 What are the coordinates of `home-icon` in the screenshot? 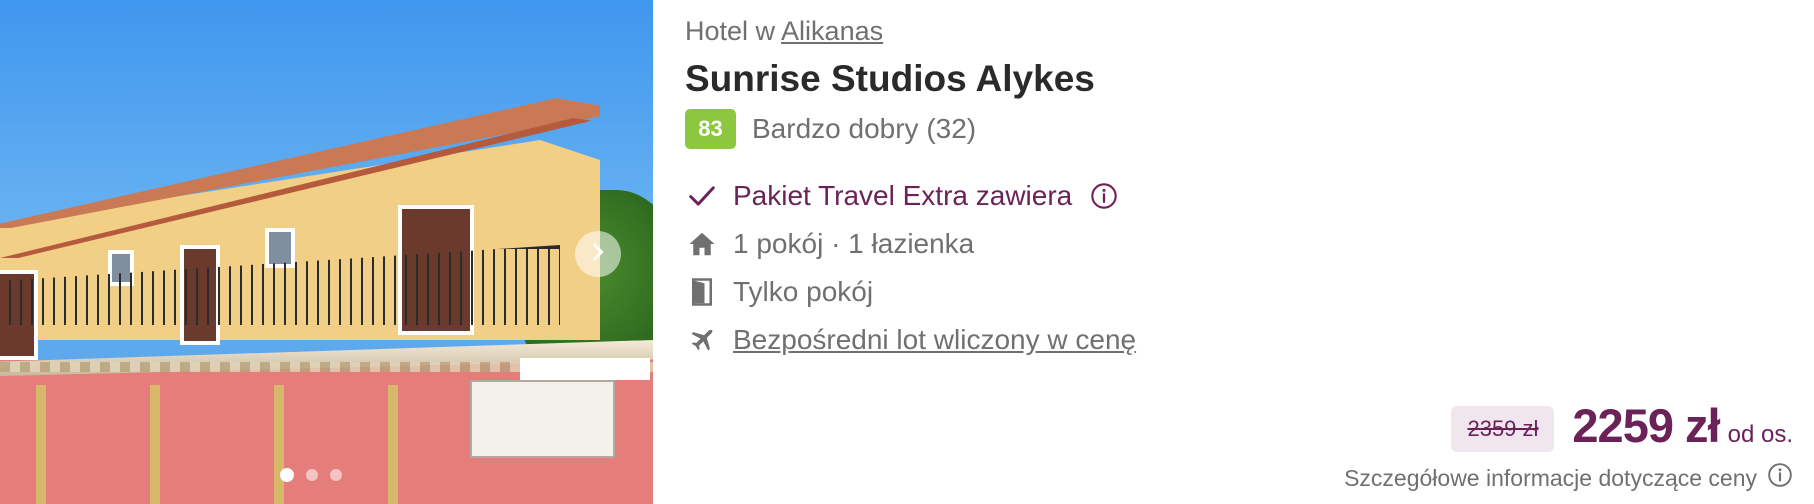 It's located at (702, 244).